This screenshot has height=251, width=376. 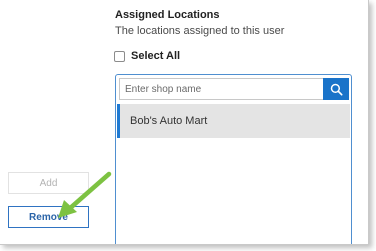 I want to click on search-button, so click(x=336, y=89).